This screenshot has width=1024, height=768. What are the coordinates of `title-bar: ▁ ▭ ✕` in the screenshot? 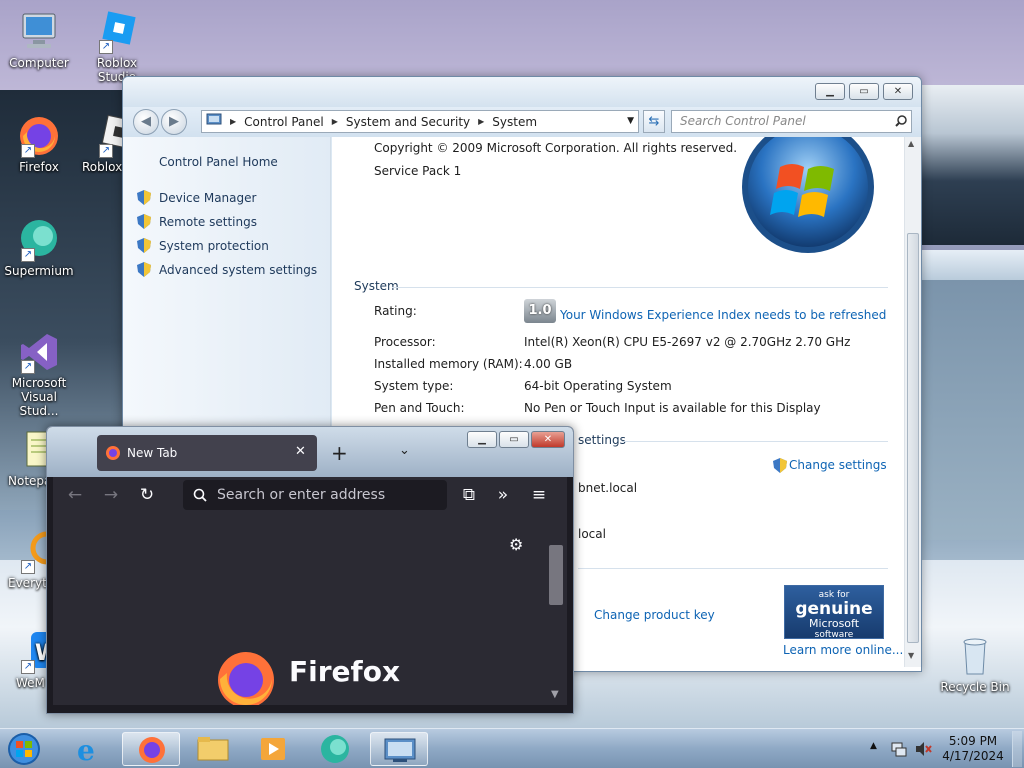 It's located at (522, 92).